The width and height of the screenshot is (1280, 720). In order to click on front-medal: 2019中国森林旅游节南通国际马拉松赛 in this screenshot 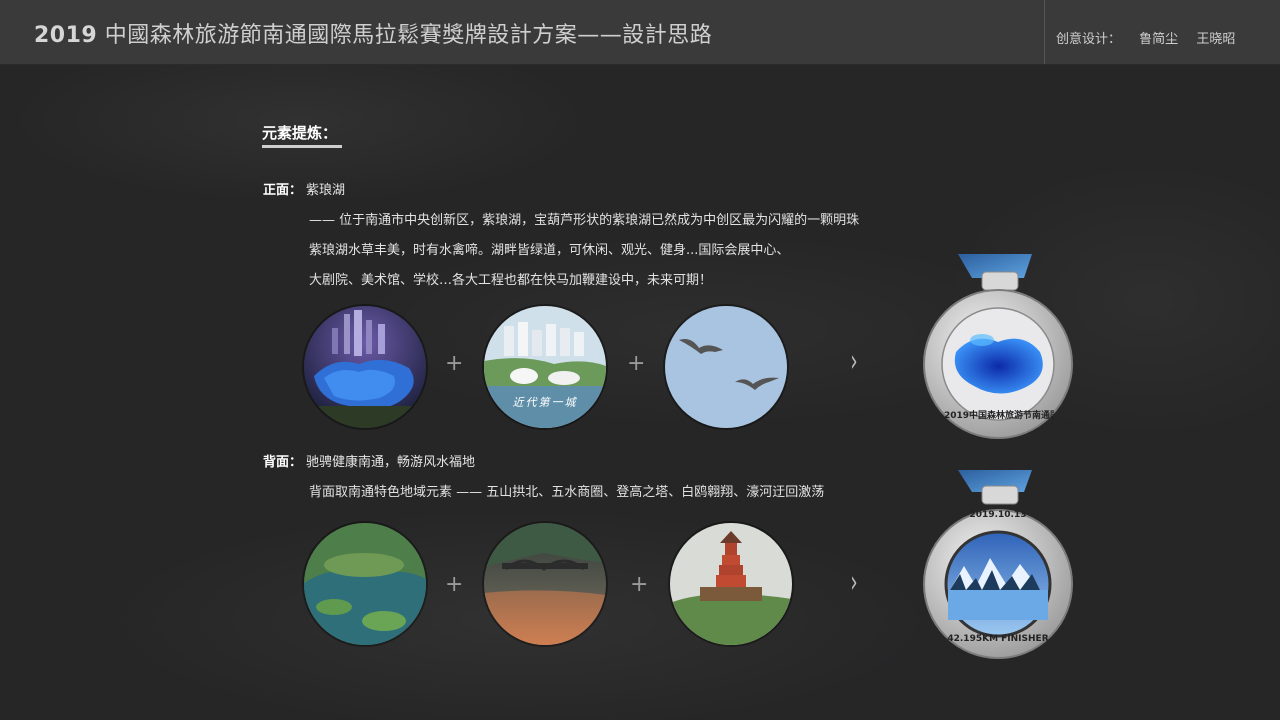, I will do `click(998, 348)`.